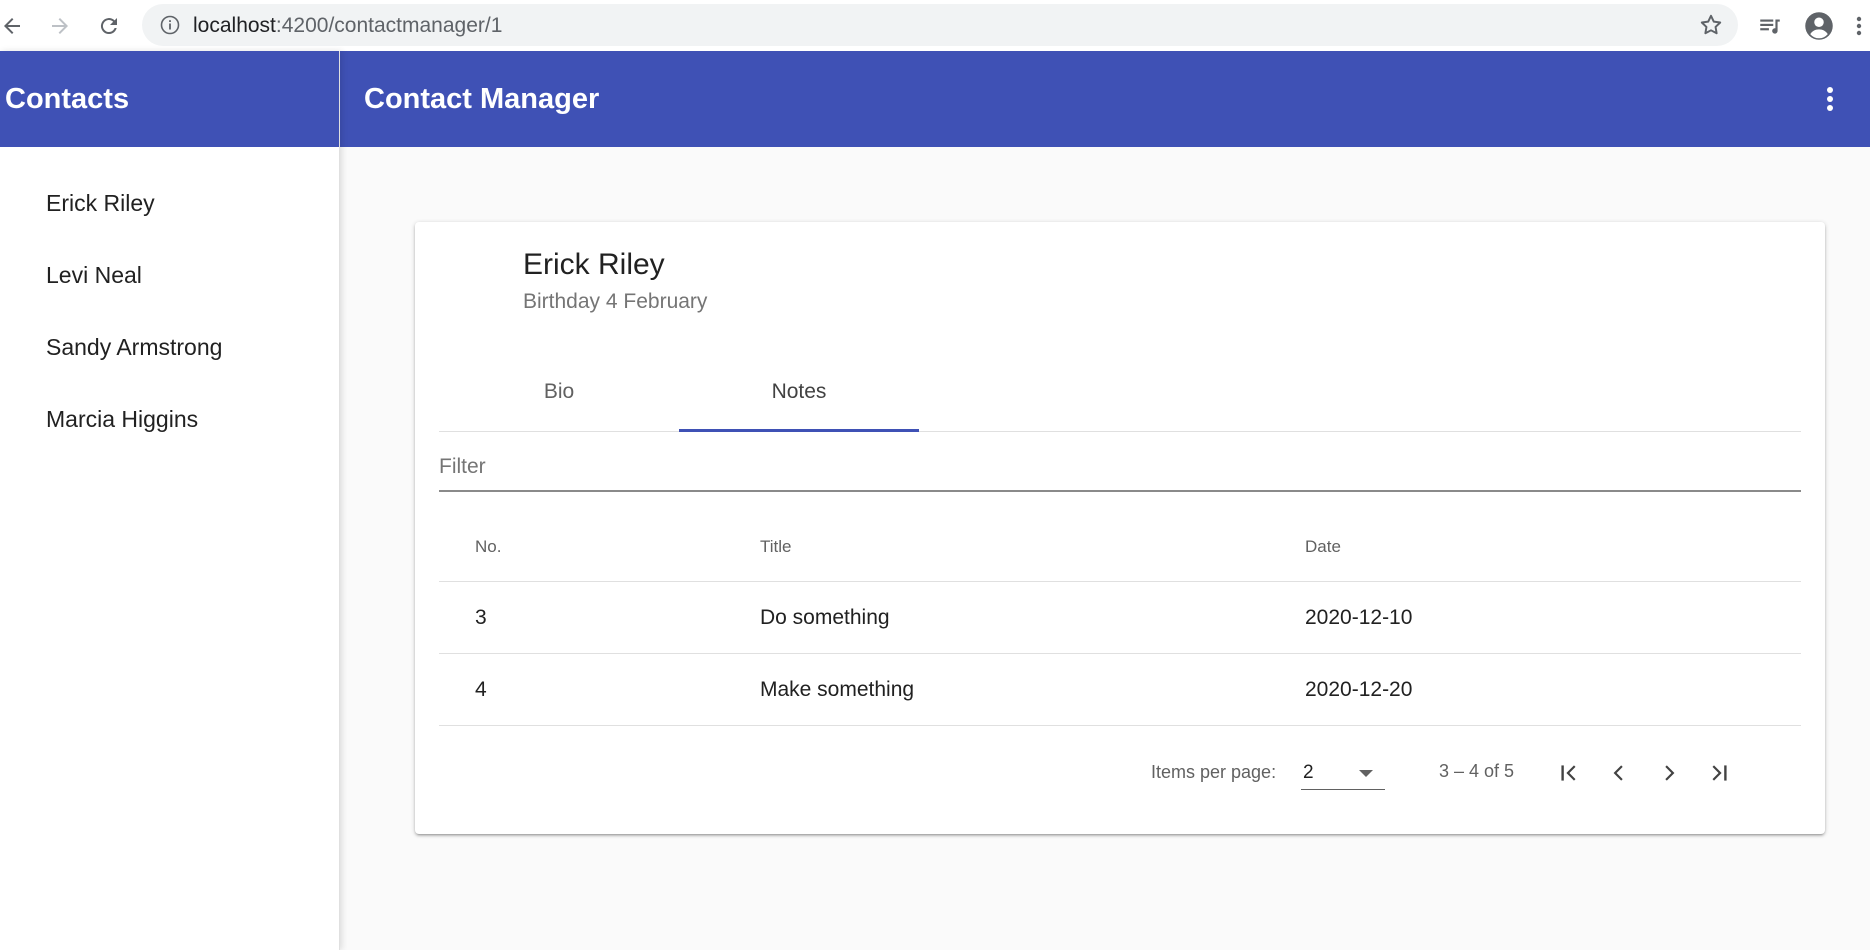 The width and height of the screenshot is (1870, 950). I want to click on paginator: Items per page: 2 3 – 4 of 5, so click(1120, 774).